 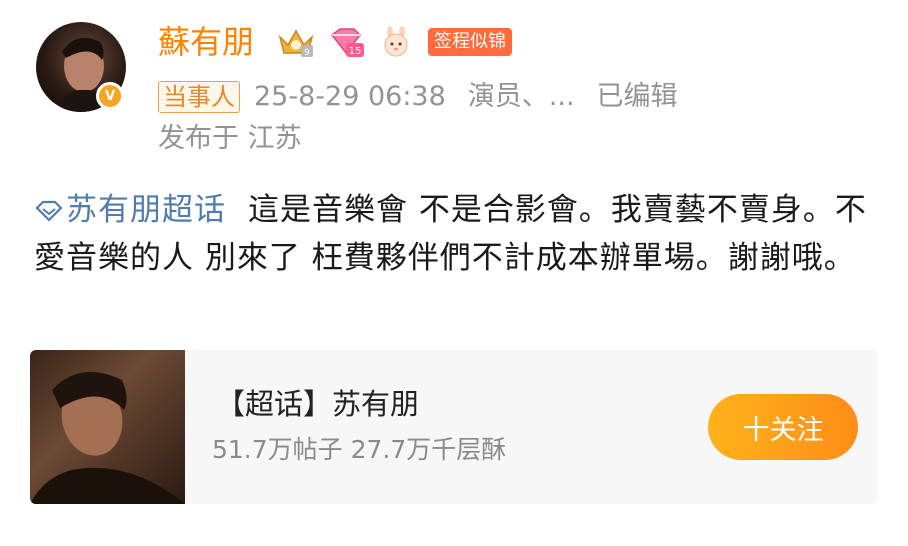 What do you see at coordinates (307, 53) in the screenshot?
I see `svg-text: 9` at bounding box center [307, 53].